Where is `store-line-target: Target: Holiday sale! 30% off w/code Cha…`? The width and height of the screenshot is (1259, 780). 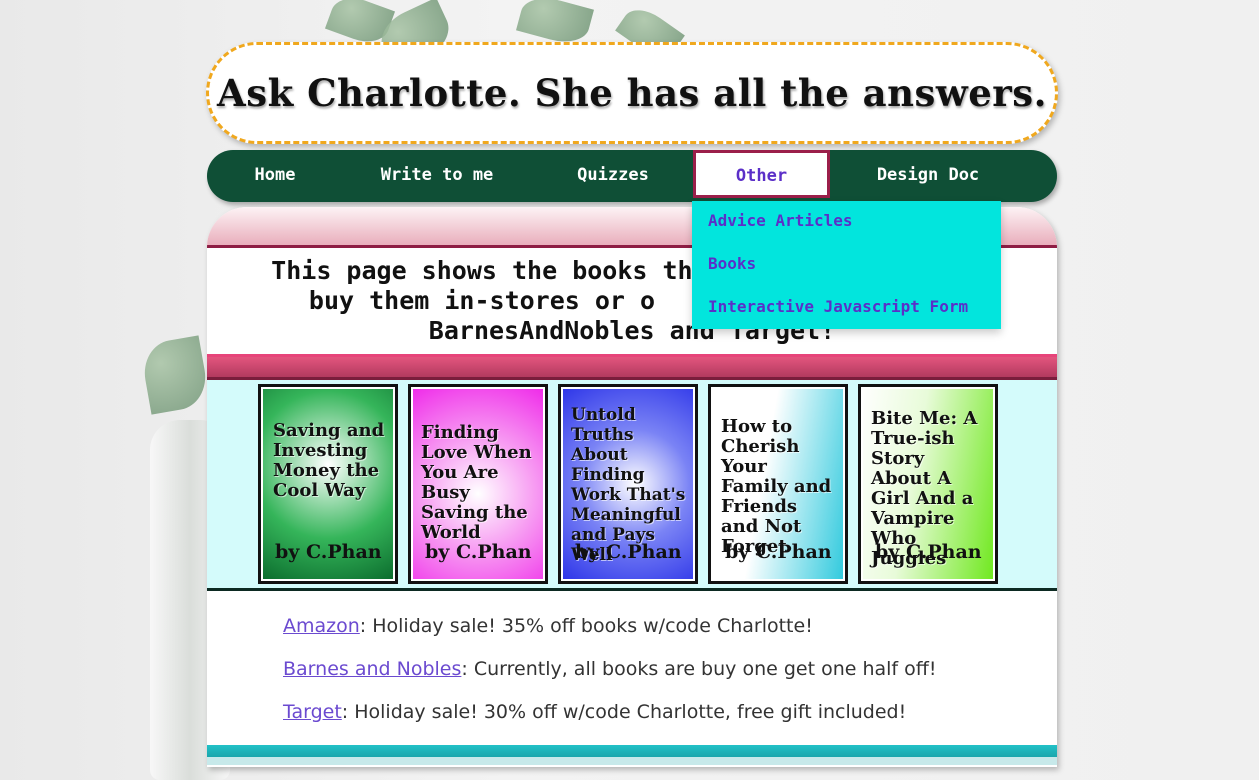
store-line-target: Target: Holiday sale! 30% off w/code Cha… is located at coordinates (594, 712).